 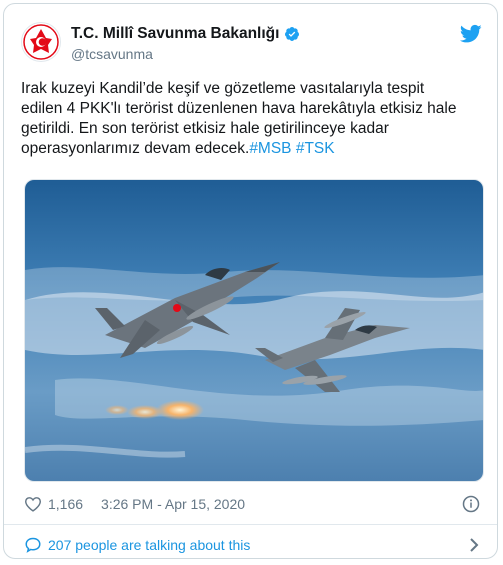 I want to click on verified-badge-icon, so click(x=292, y=34).